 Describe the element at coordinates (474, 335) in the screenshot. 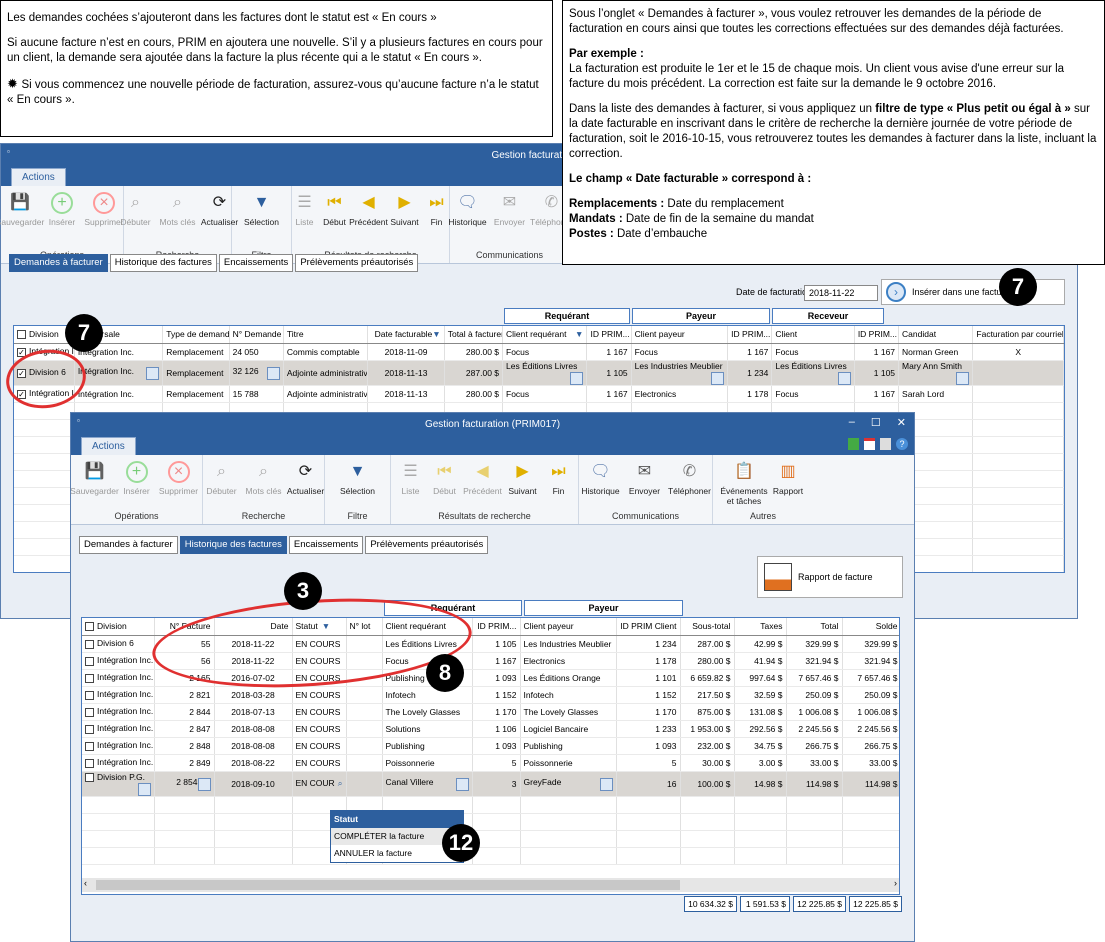

I see `column-header: Total à facturer` at that location.